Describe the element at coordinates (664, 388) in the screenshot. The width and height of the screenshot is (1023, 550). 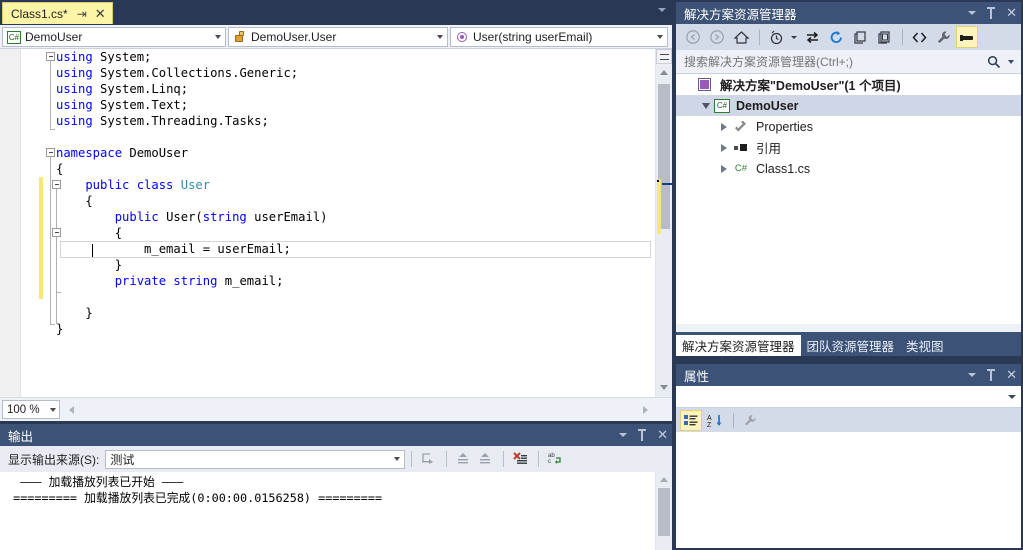
I see `scroll-down-arrow-icon` at that location.